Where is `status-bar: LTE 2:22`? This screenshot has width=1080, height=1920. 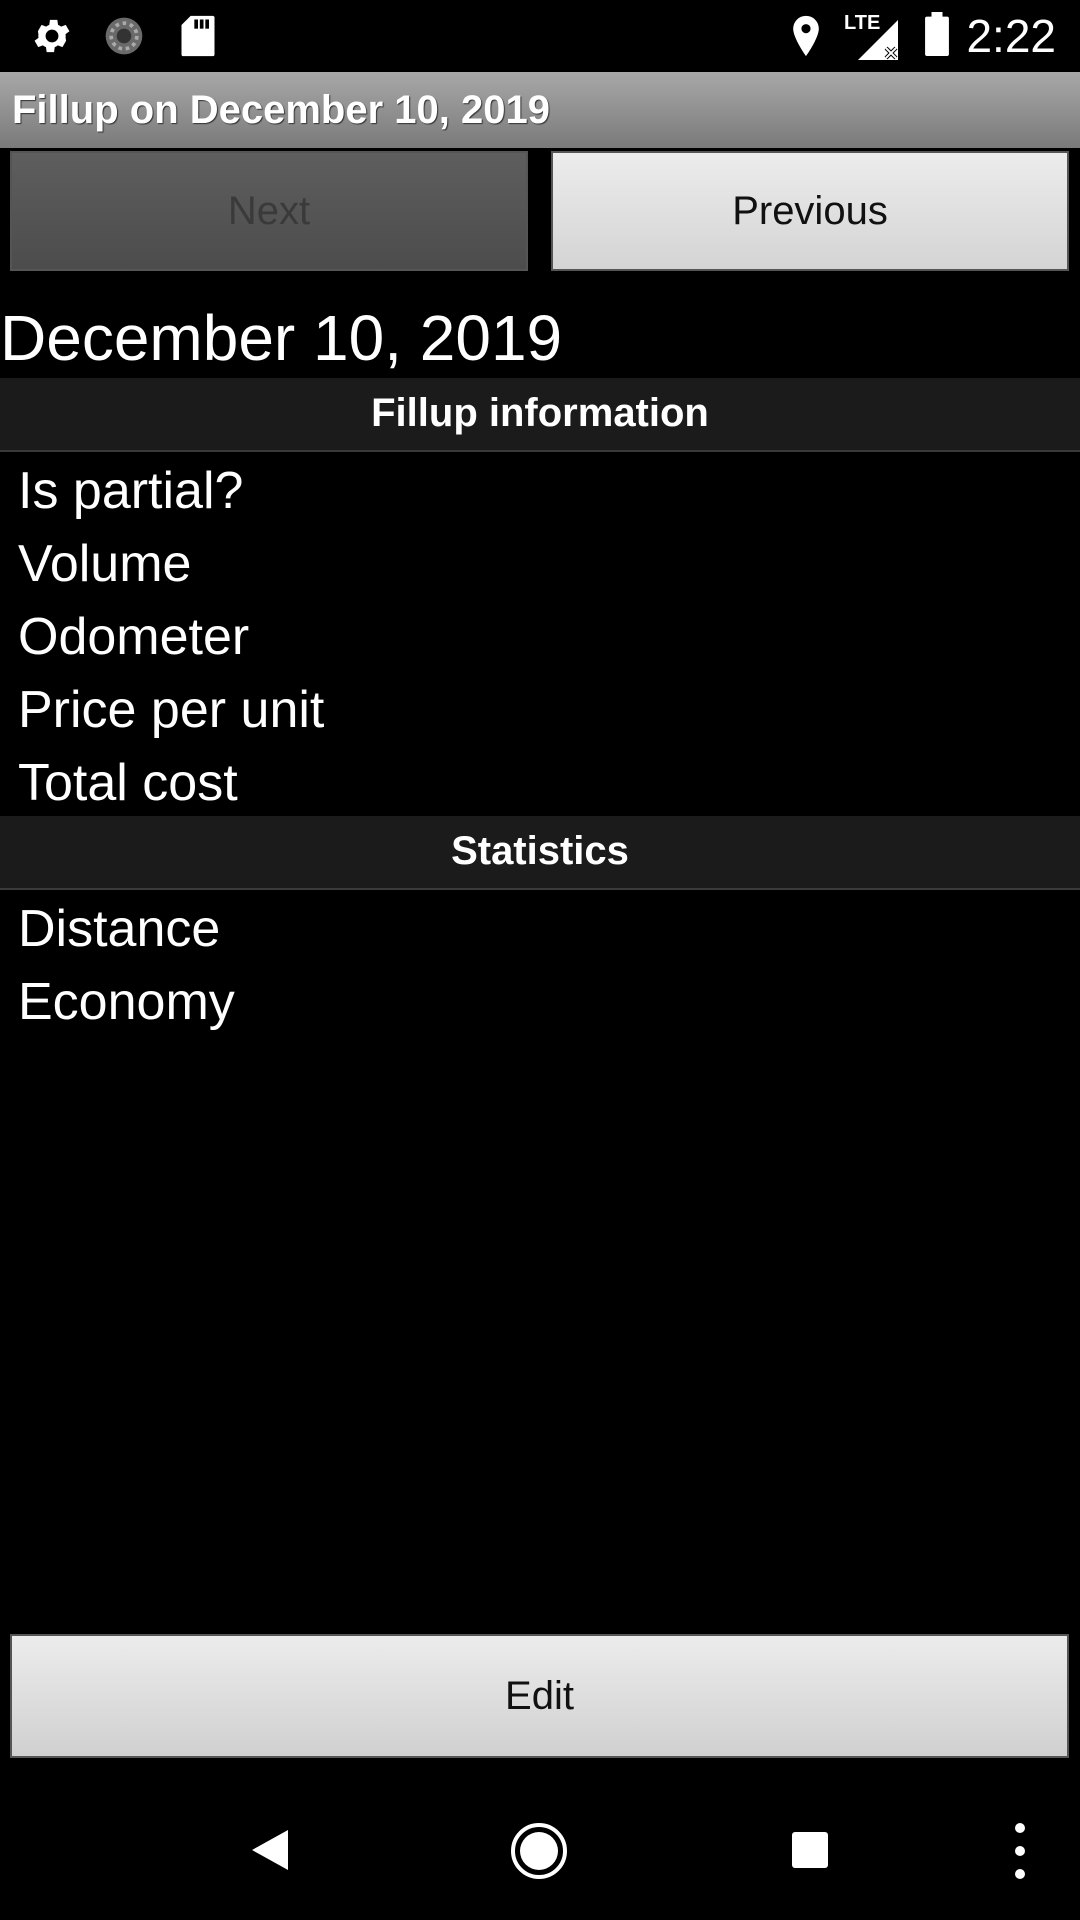
status-bar: LTE 2:22 is located at coordinates (540, 36).